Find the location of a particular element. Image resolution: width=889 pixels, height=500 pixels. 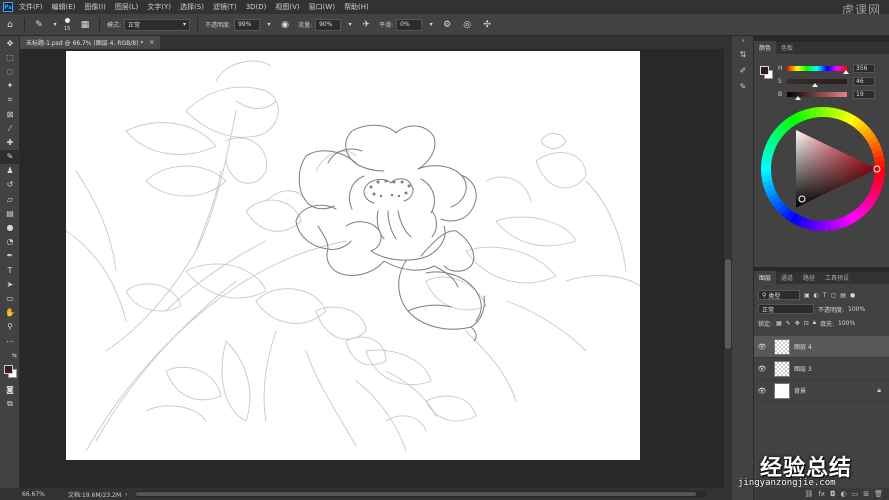

menu-file: 文件(F) is located at coordinates (31, 7).